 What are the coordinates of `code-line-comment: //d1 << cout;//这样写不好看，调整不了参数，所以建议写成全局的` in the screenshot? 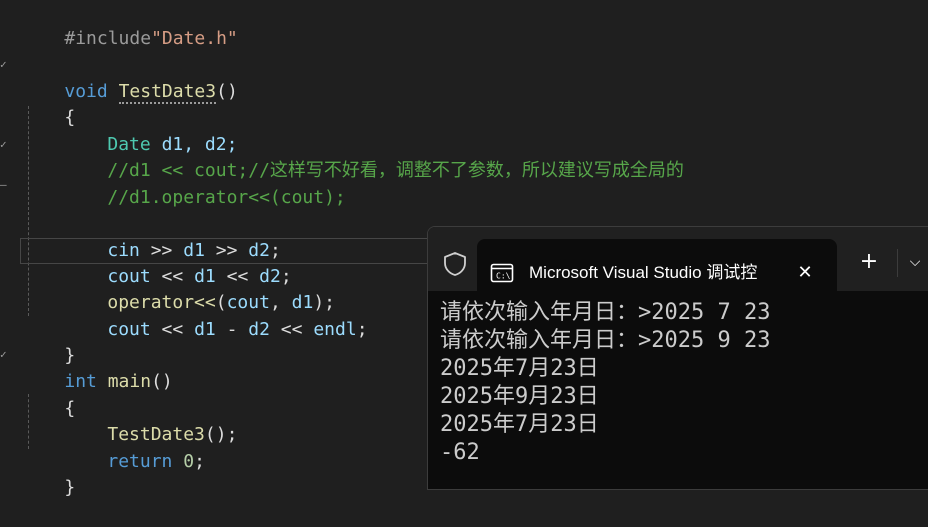 It's located at (352, 156).